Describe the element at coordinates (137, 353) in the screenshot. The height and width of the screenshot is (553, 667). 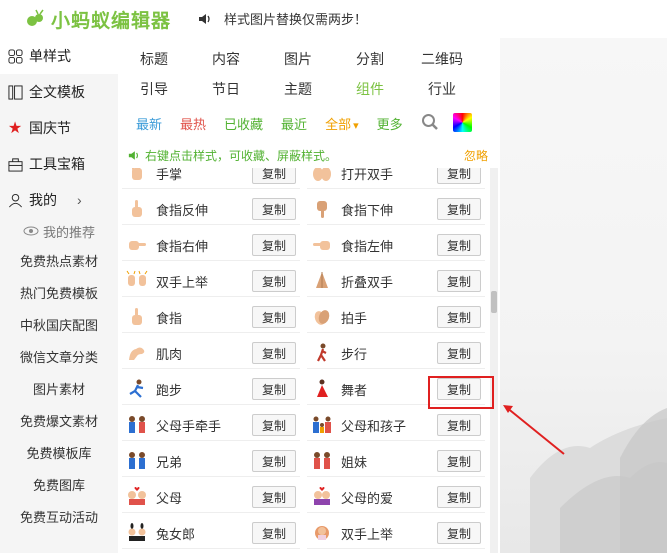
I see `muscle-icon` at that location.